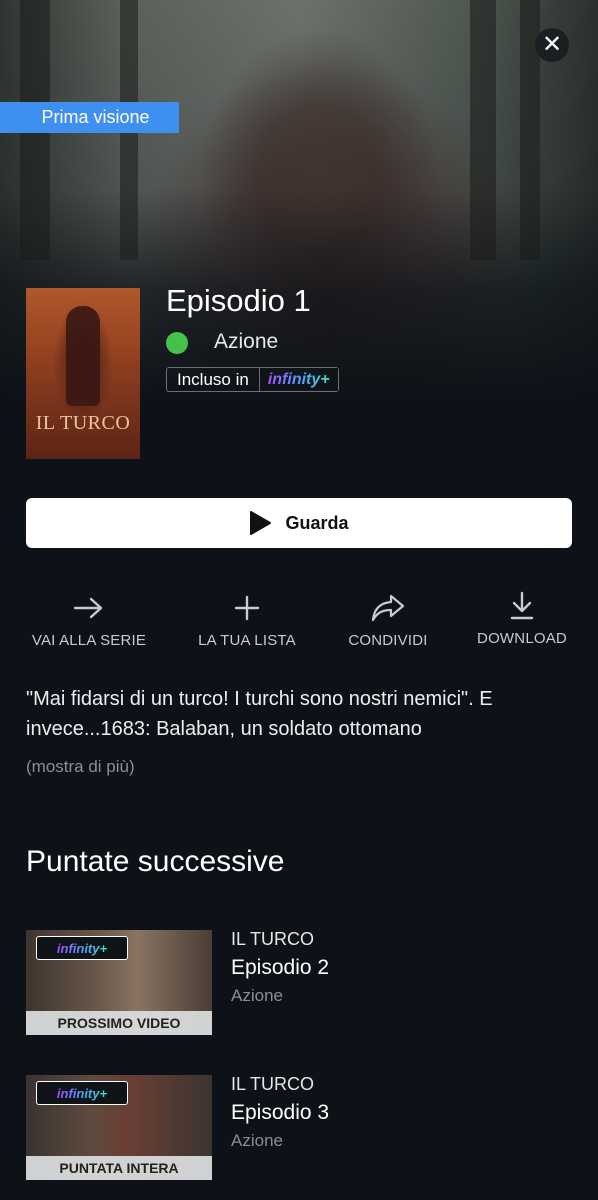  I want to click on episode-name: Episodio 2, so click(280, 967).